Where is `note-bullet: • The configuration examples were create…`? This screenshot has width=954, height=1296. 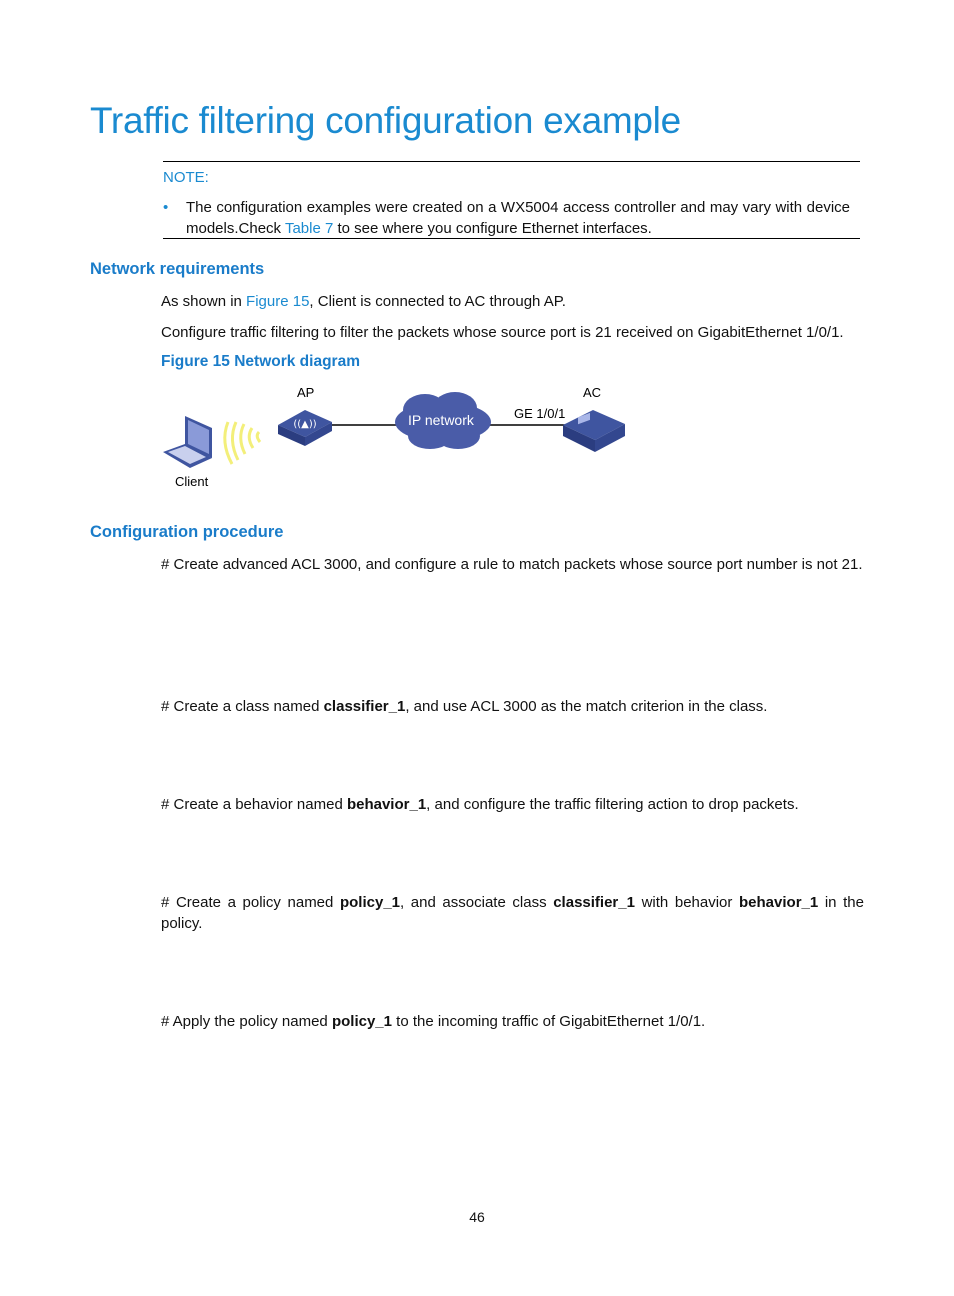
note-bullet: • The configuration examples were create… is located at coordinates (506, 218).